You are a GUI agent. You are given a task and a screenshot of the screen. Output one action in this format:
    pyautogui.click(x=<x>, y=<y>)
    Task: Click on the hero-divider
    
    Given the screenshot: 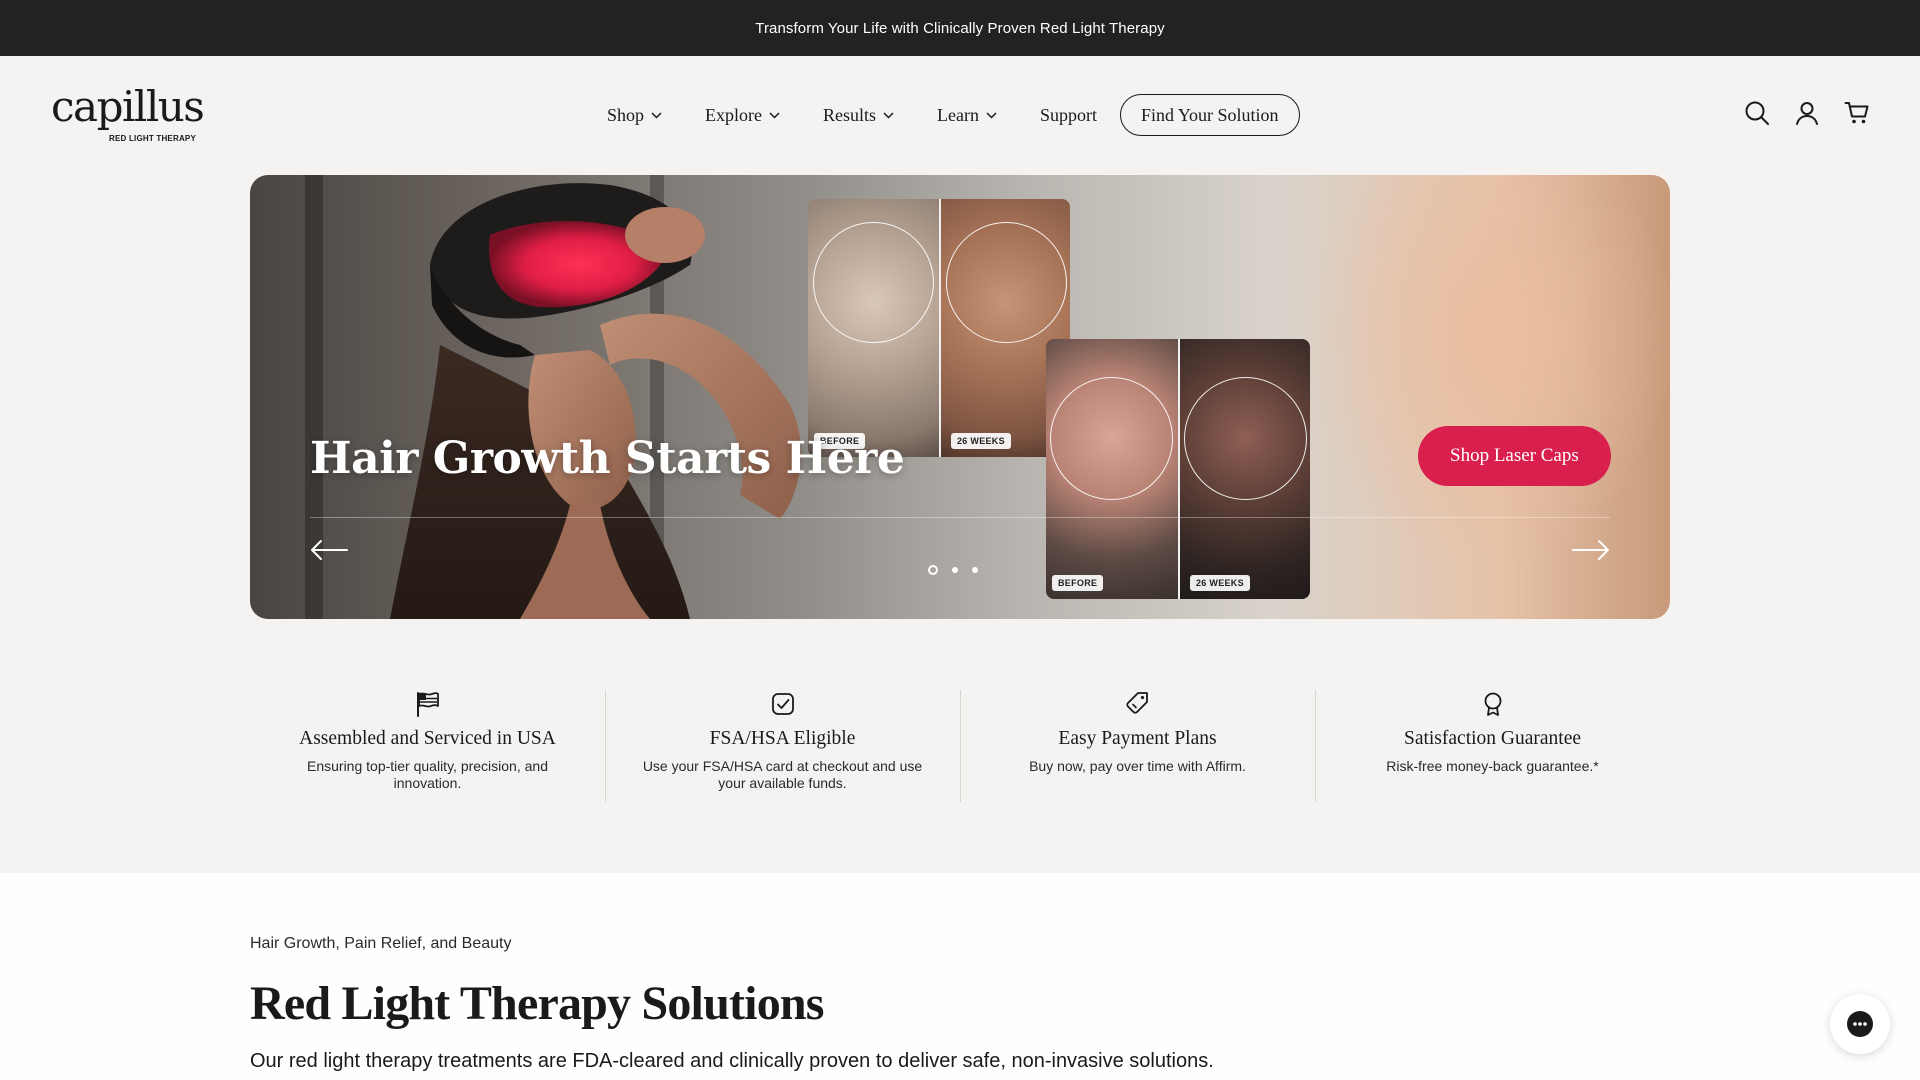 What is the action you would take?
    pyautogui.click(x=960, y=517)
    